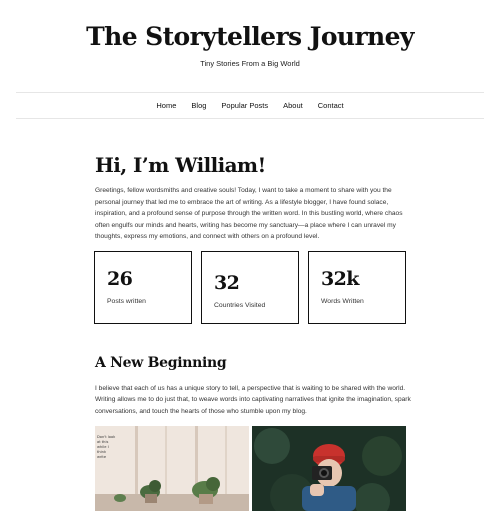 This screenshot has height=511, width=500. I want to click on plant-room-illustration: Don't look at this while I think write, so click(172, 468).